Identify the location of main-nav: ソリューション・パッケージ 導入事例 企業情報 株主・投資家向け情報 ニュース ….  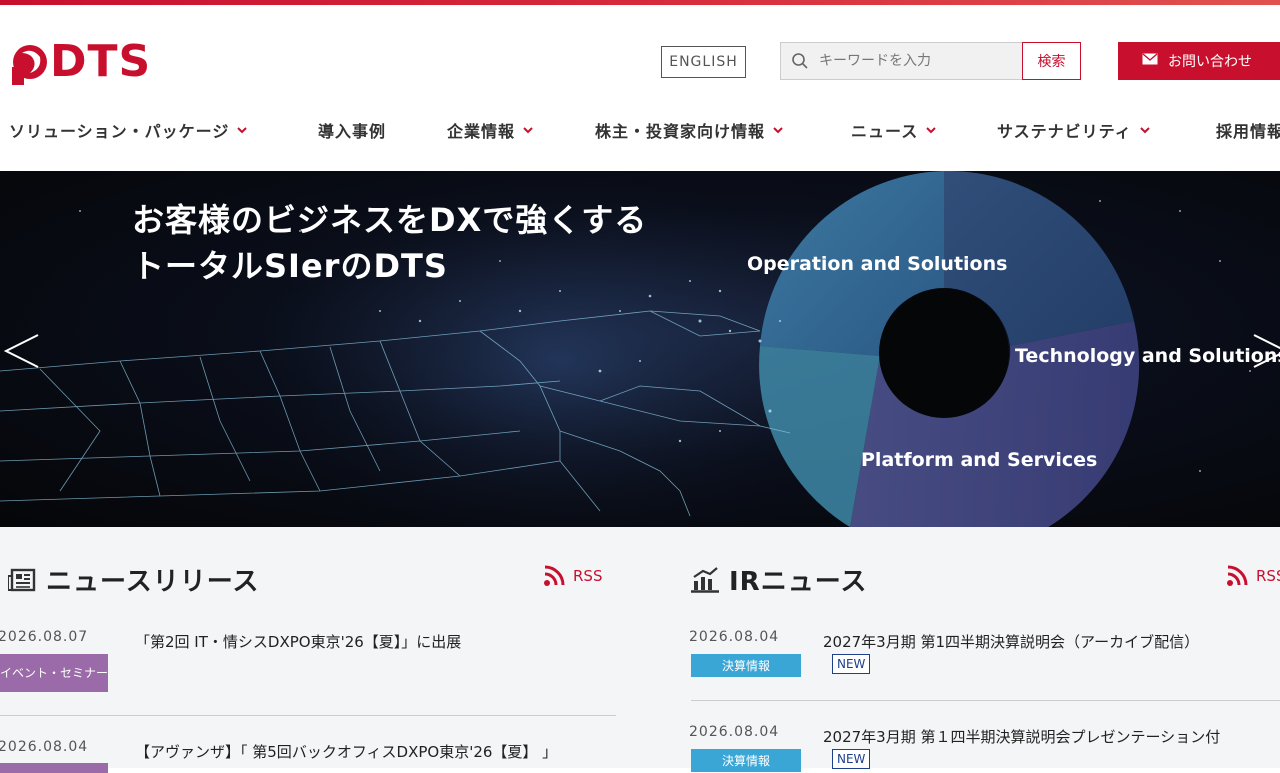
(640, 130).